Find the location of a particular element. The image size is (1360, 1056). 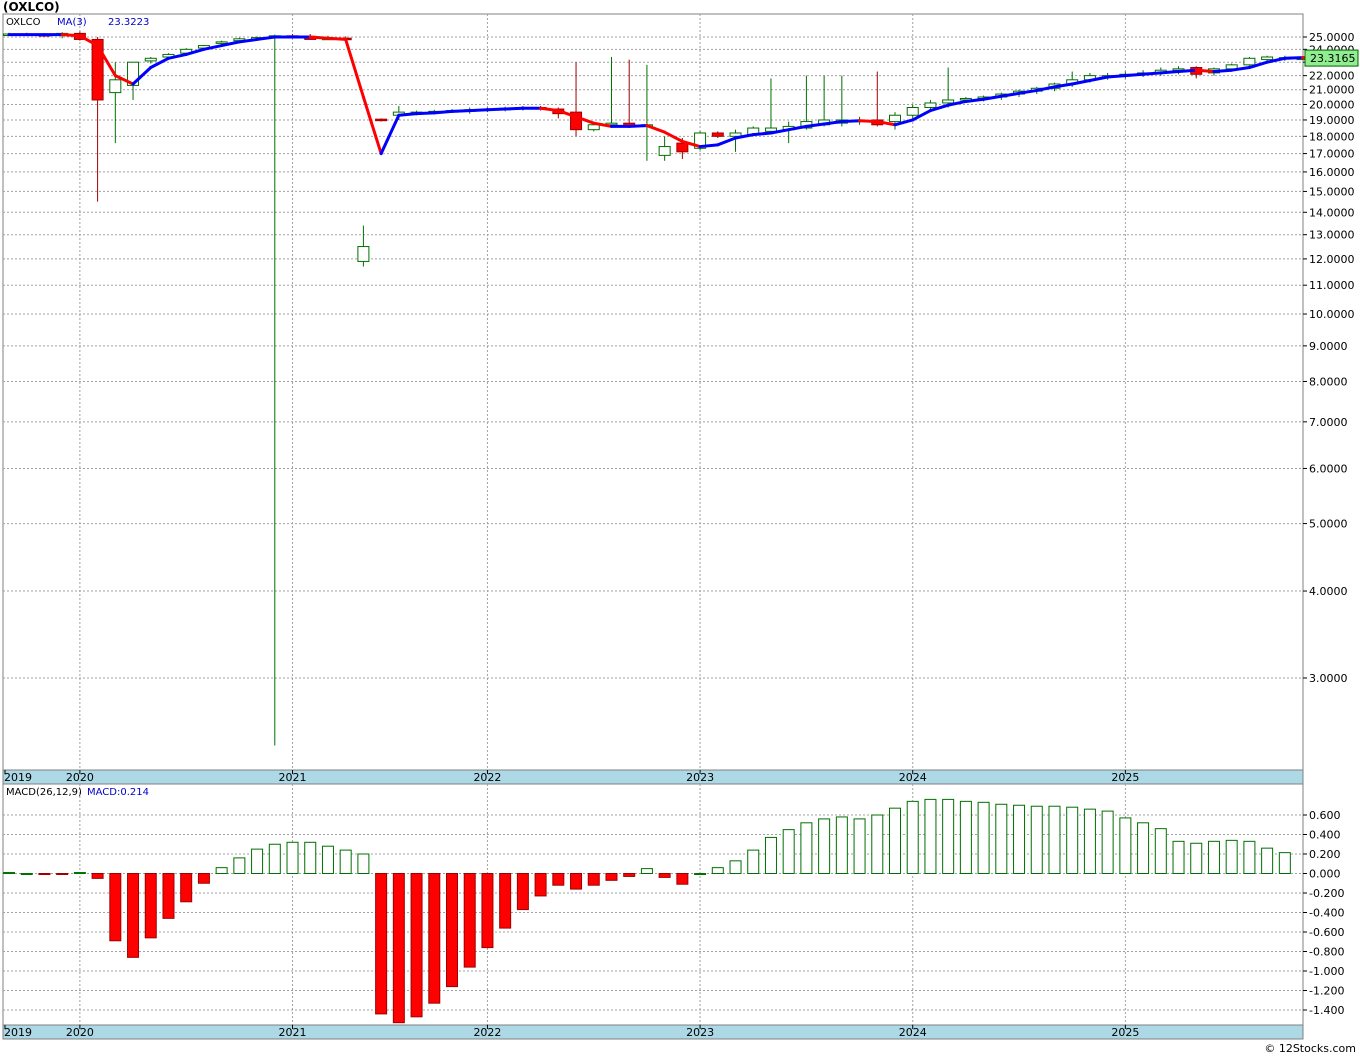

x-tick-label: 2025 is located at coordinates (1125, 1032).